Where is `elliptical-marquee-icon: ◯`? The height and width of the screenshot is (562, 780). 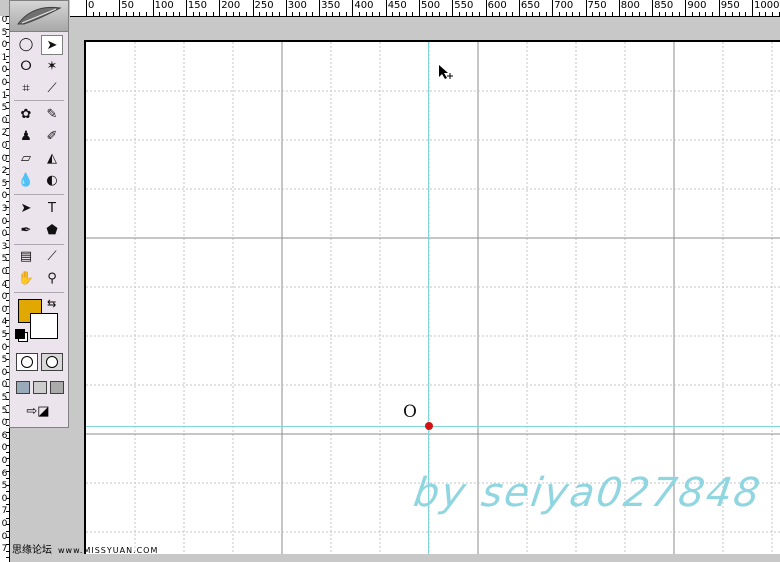 elliptical-marquee-icon: ◯ is located at coordinates (26, 45).